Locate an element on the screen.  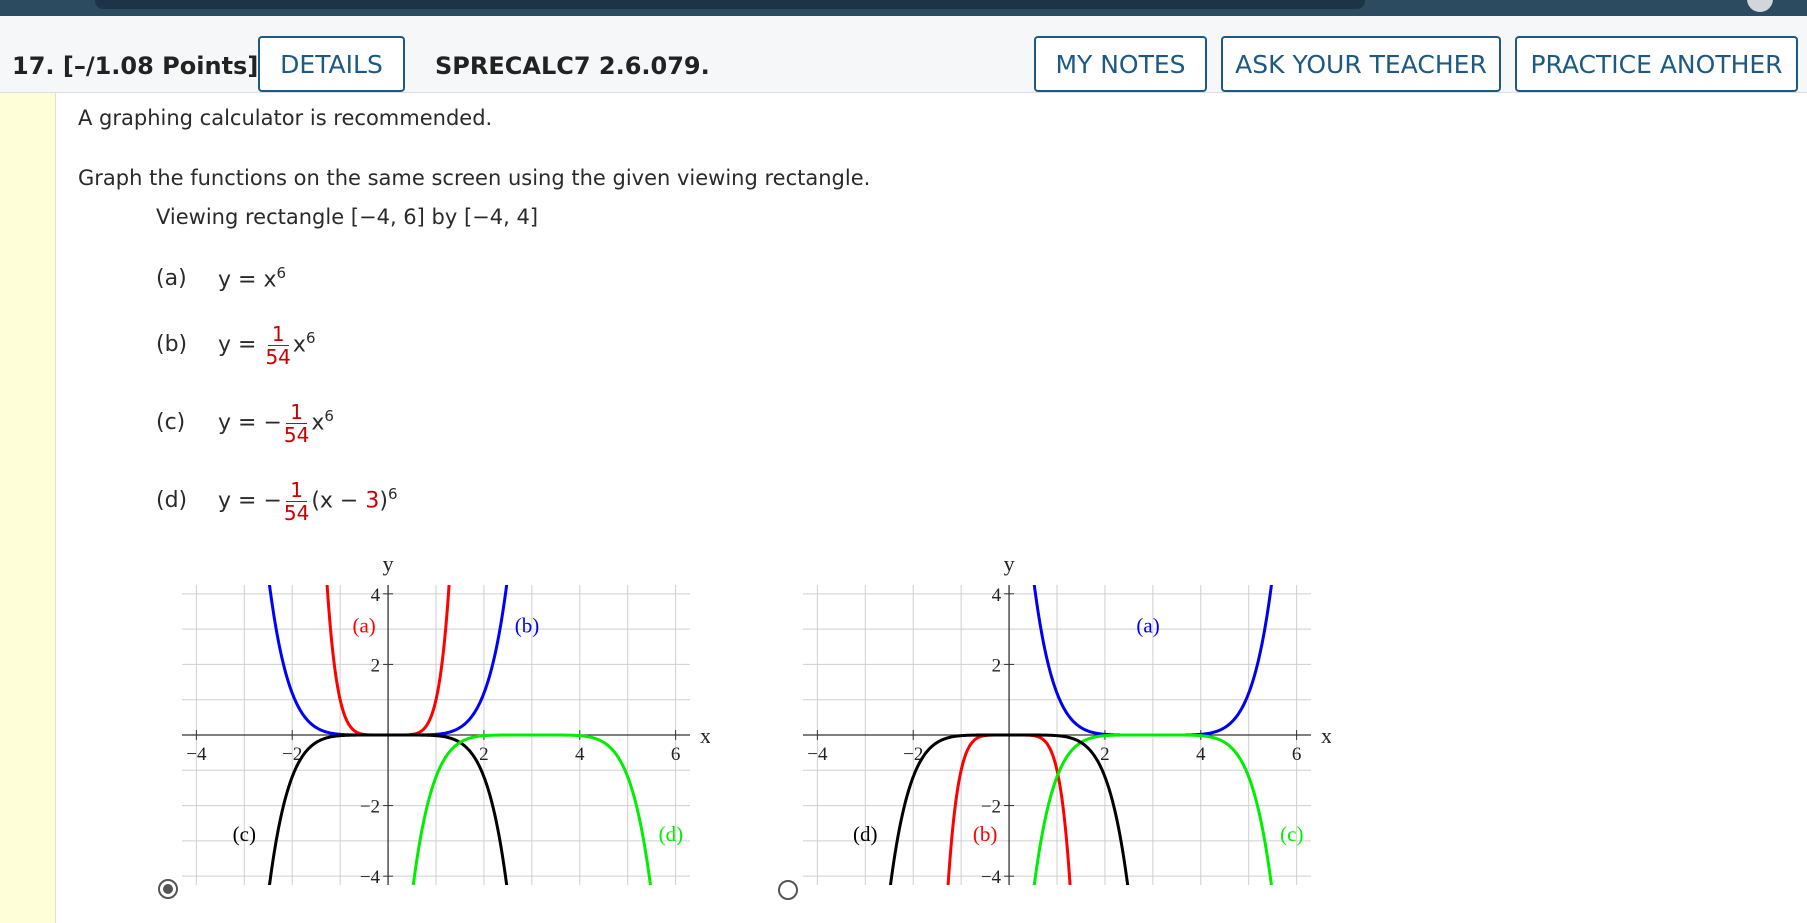
part-c-label: (c) is located at coordinates (171, 422).